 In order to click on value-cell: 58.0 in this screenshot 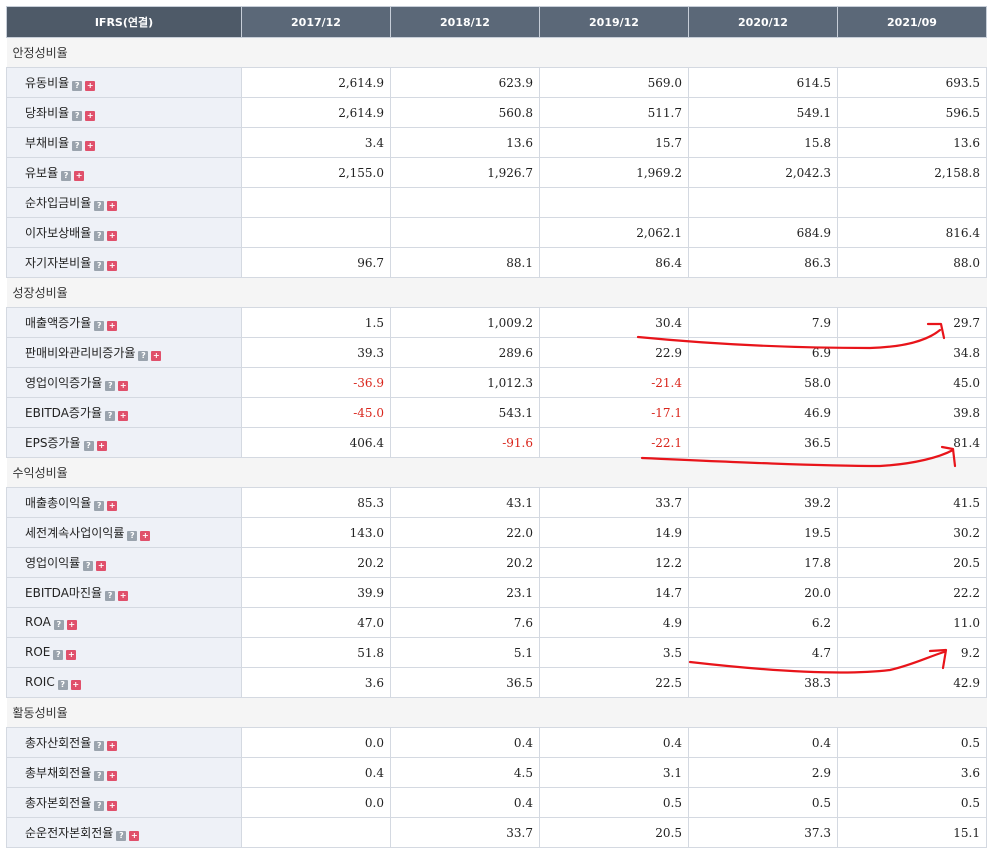, I will do `click(763, 382)`.